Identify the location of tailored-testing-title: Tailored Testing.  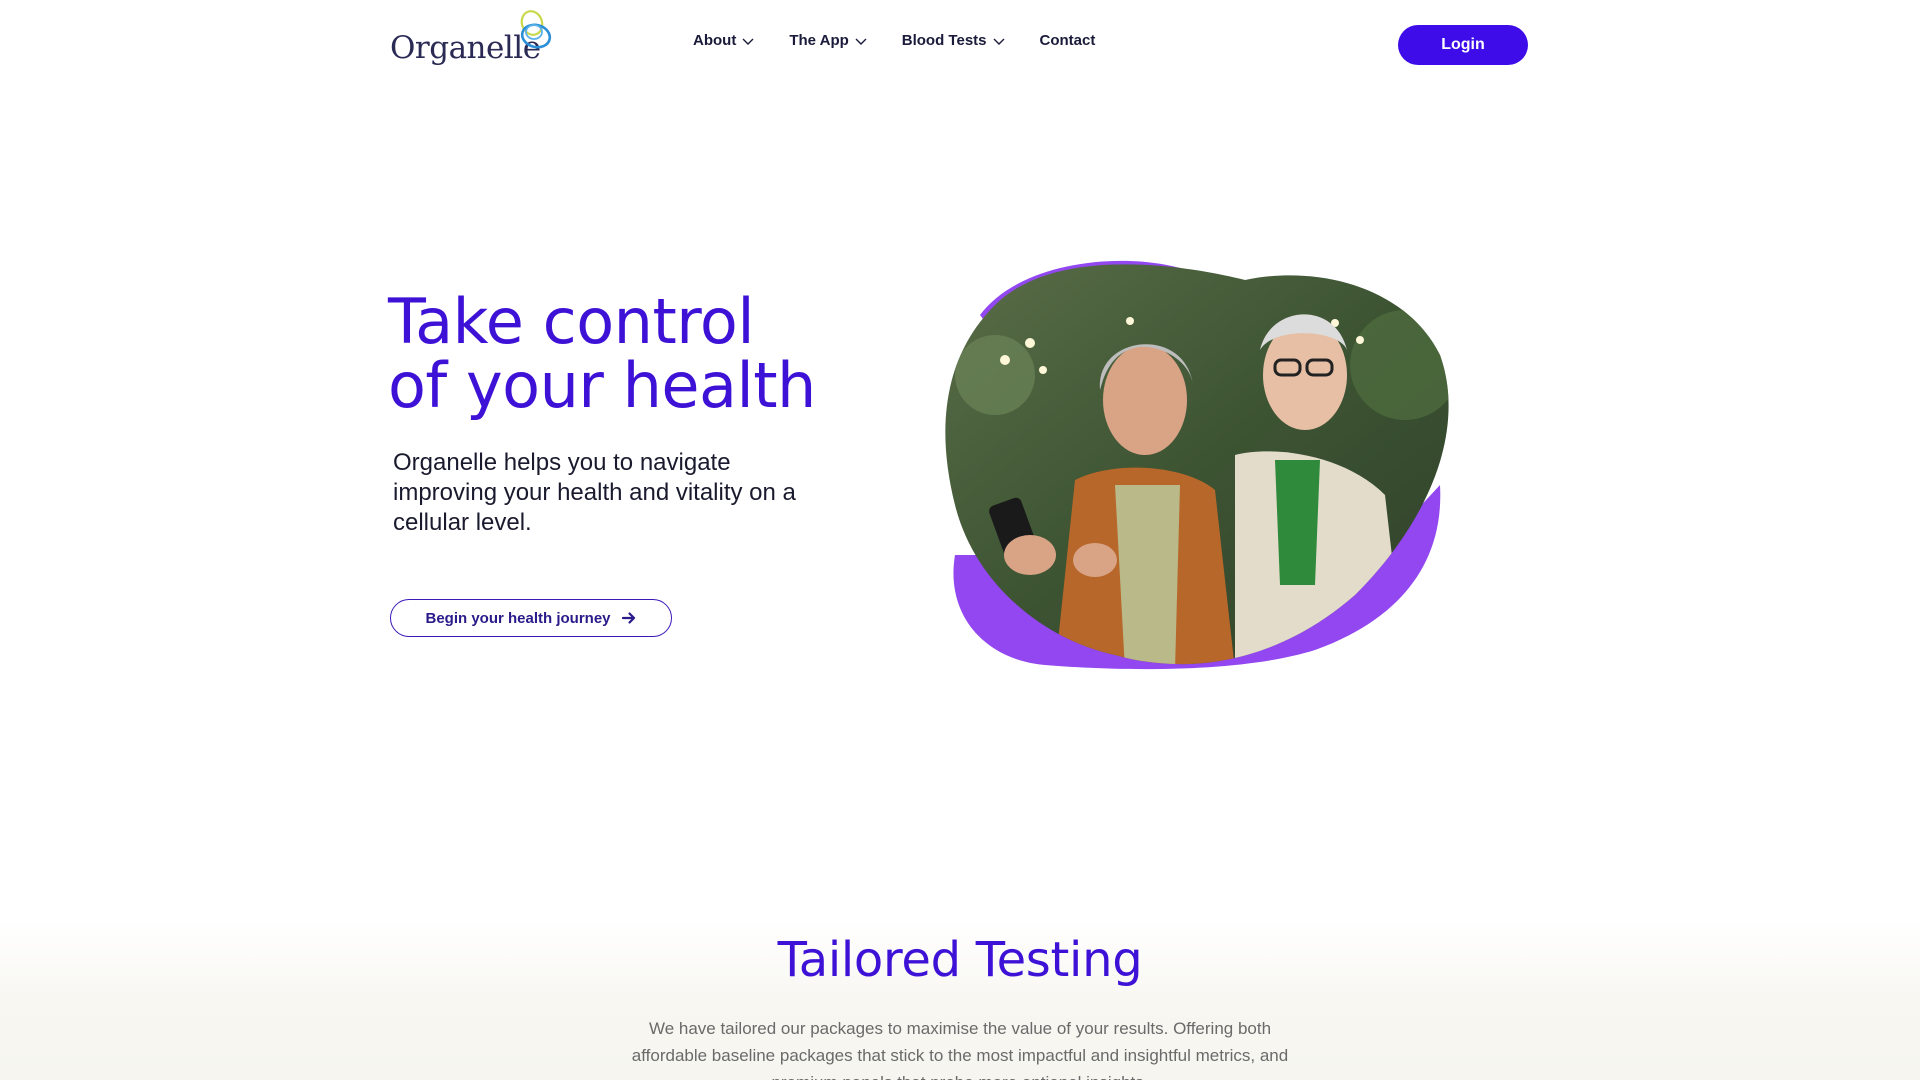
(960, 960).